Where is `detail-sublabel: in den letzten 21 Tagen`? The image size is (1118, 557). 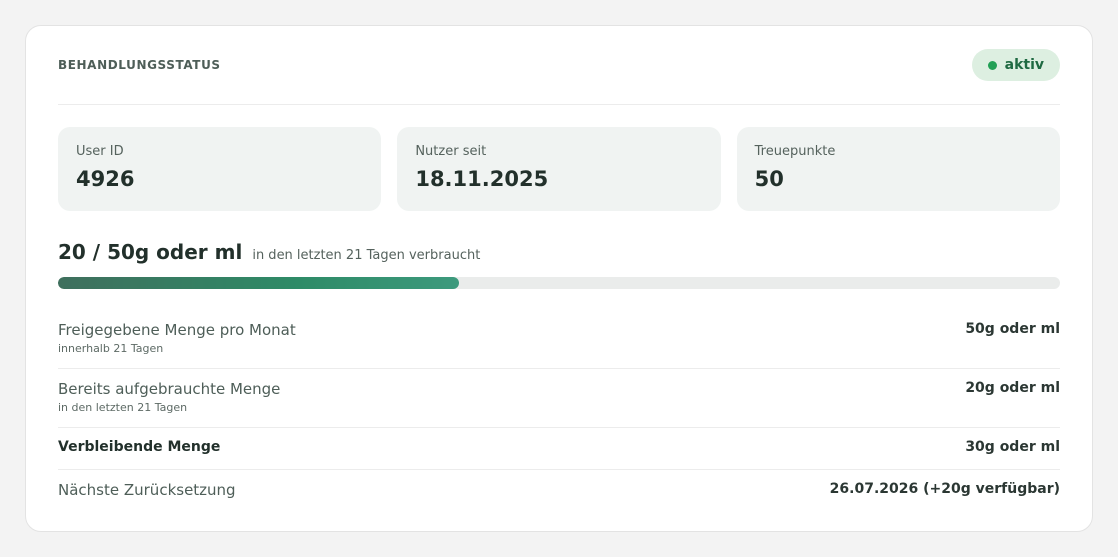 detail-sublabel: in den letzten 21 Tagen is located at coordinates (123, 407).